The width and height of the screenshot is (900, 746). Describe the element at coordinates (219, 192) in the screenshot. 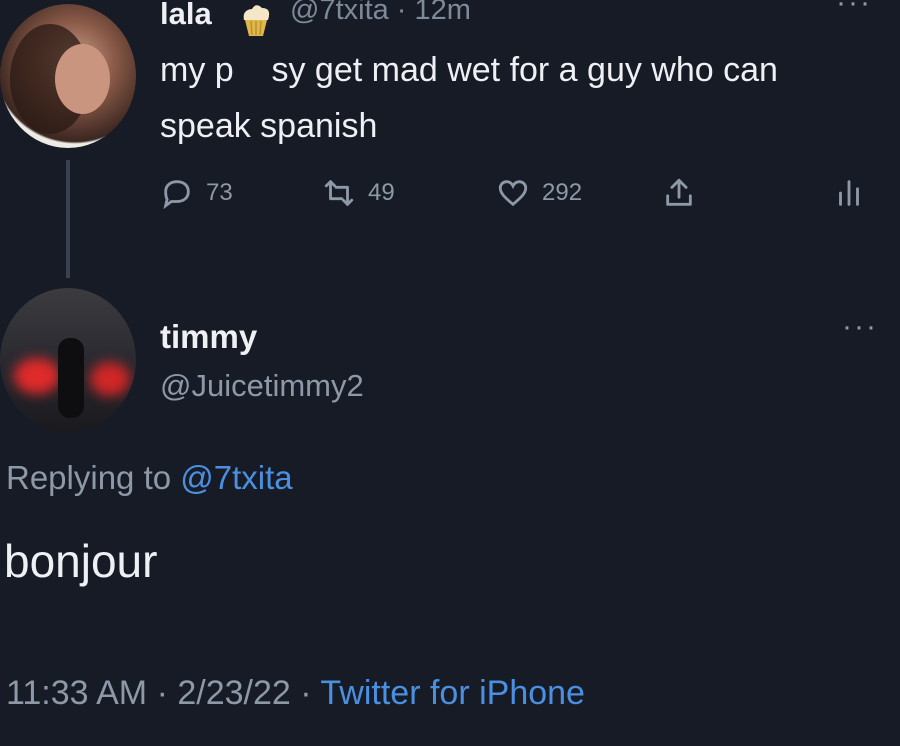

I see `reply-count: 73` at that location.